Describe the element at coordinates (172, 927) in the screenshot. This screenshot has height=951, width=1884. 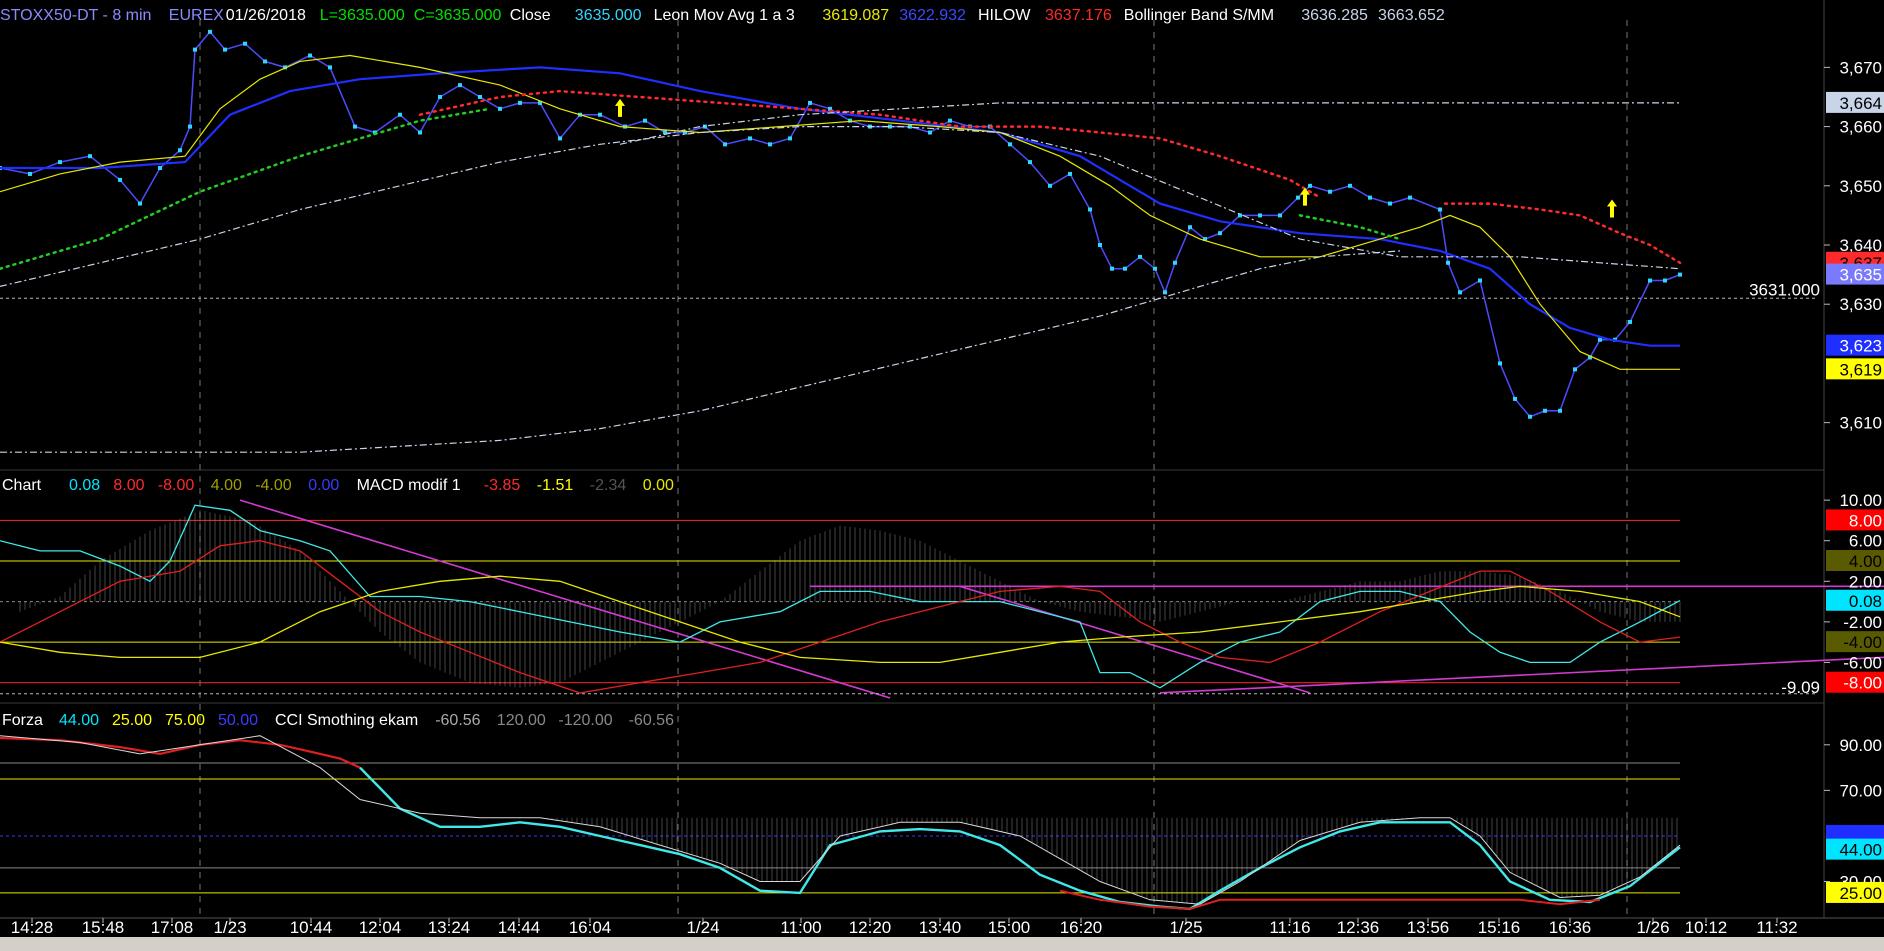
I see `time-axis-label: 17:08` at that location.